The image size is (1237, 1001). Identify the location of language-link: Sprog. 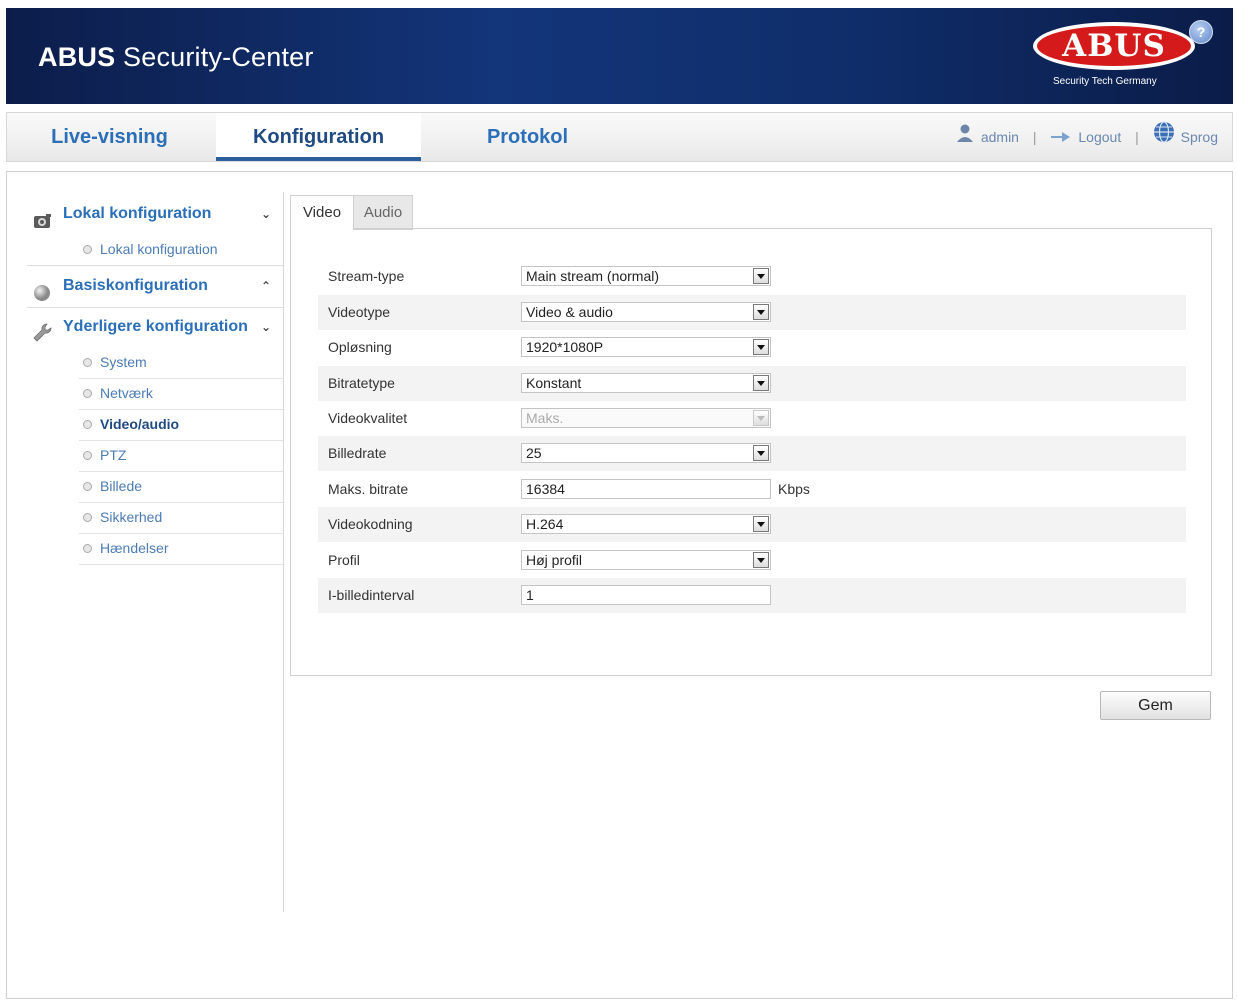
(1199, 137).